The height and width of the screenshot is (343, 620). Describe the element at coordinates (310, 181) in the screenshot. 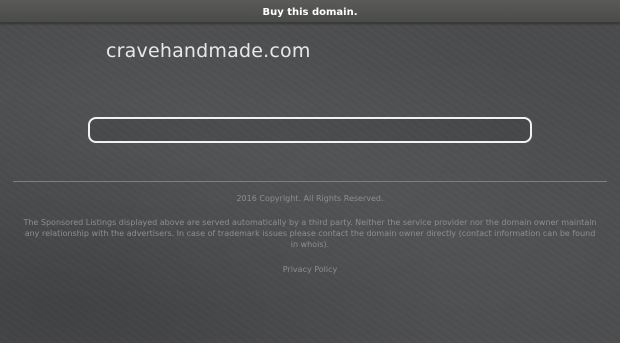

I see `divider` at that location.